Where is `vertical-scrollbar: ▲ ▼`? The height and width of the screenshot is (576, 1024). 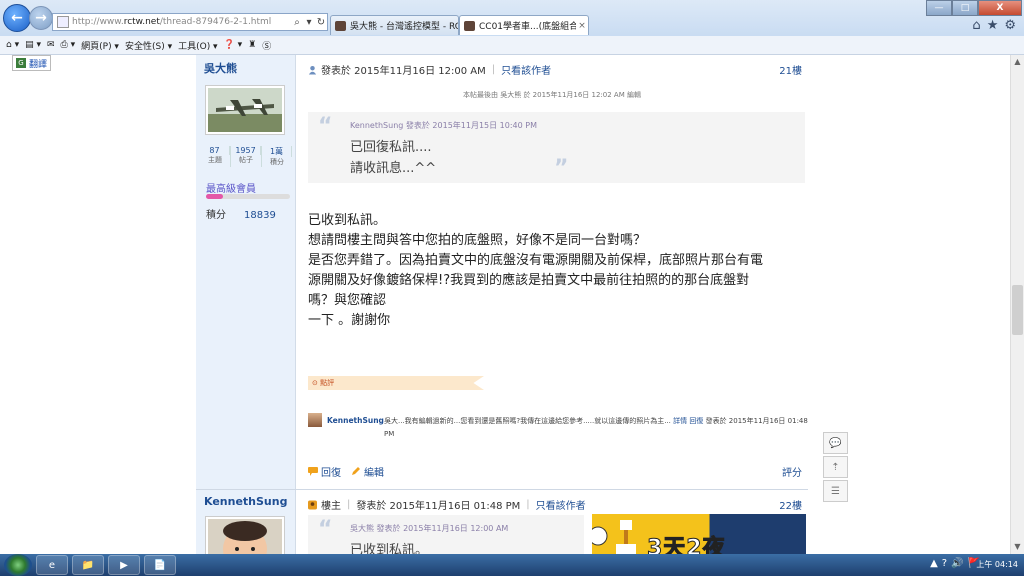
vertical-scrollbar: ▲ ▼ is located at coordinates (1017, 304).